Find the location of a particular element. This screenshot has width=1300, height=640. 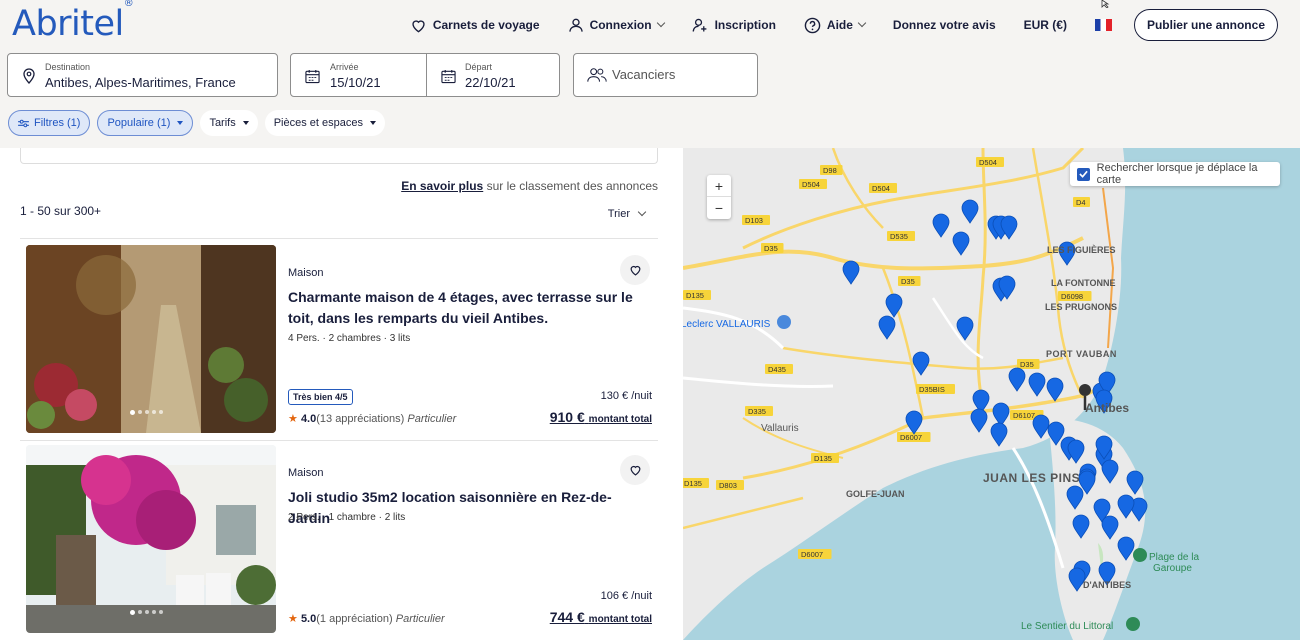

reviews-count: (13 appréciations) is located at coordinates (360, 419).